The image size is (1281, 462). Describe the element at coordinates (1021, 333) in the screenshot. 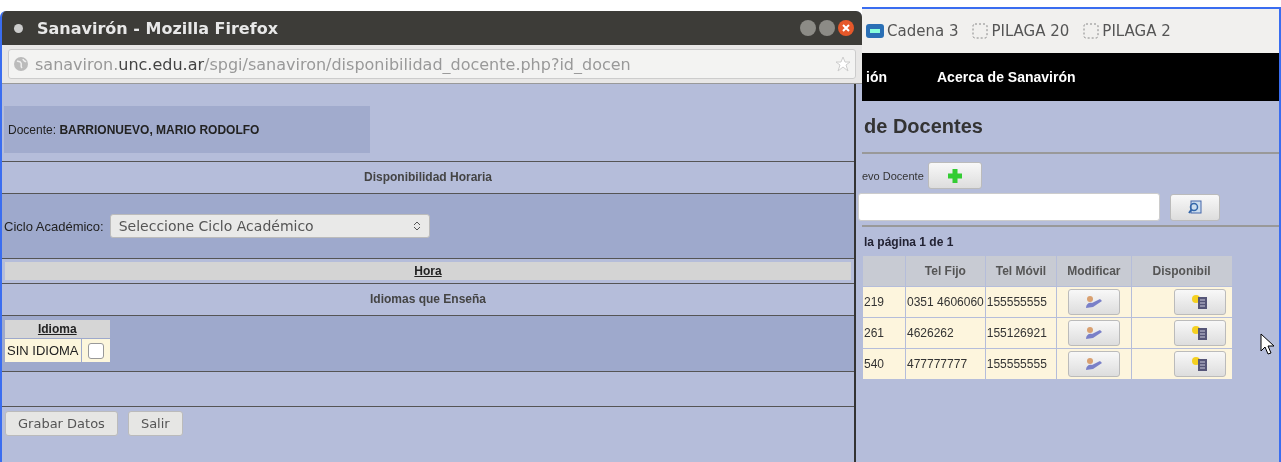

I see `table-cell: 155126921` at that location.